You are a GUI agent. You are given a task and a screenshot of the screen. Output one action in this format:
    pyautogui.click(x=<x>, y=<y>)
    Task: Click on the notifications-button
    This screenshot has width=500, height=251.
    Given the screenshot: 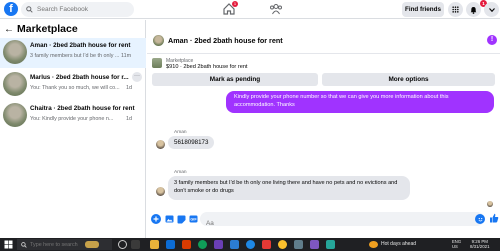 What is the action you would take?
    pyautogui.click(x=473, y=9)
    